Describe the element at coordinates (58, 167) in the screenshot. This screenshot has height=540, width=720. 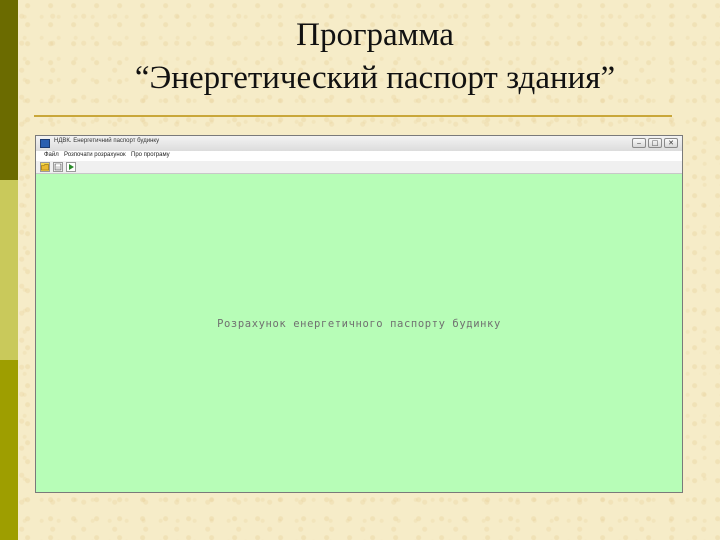
I see `save-icon` at that location.